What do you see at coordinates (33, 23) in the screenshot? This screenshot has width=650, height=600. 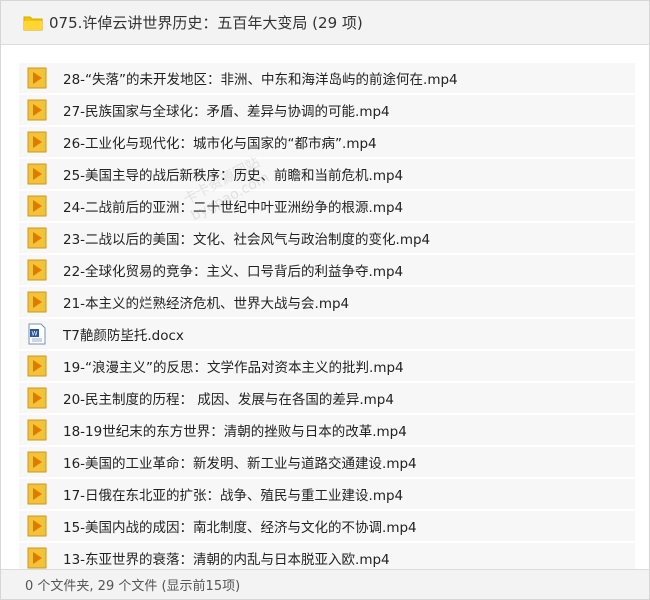 I see `folder-icon` at bounding box center [33, 23].